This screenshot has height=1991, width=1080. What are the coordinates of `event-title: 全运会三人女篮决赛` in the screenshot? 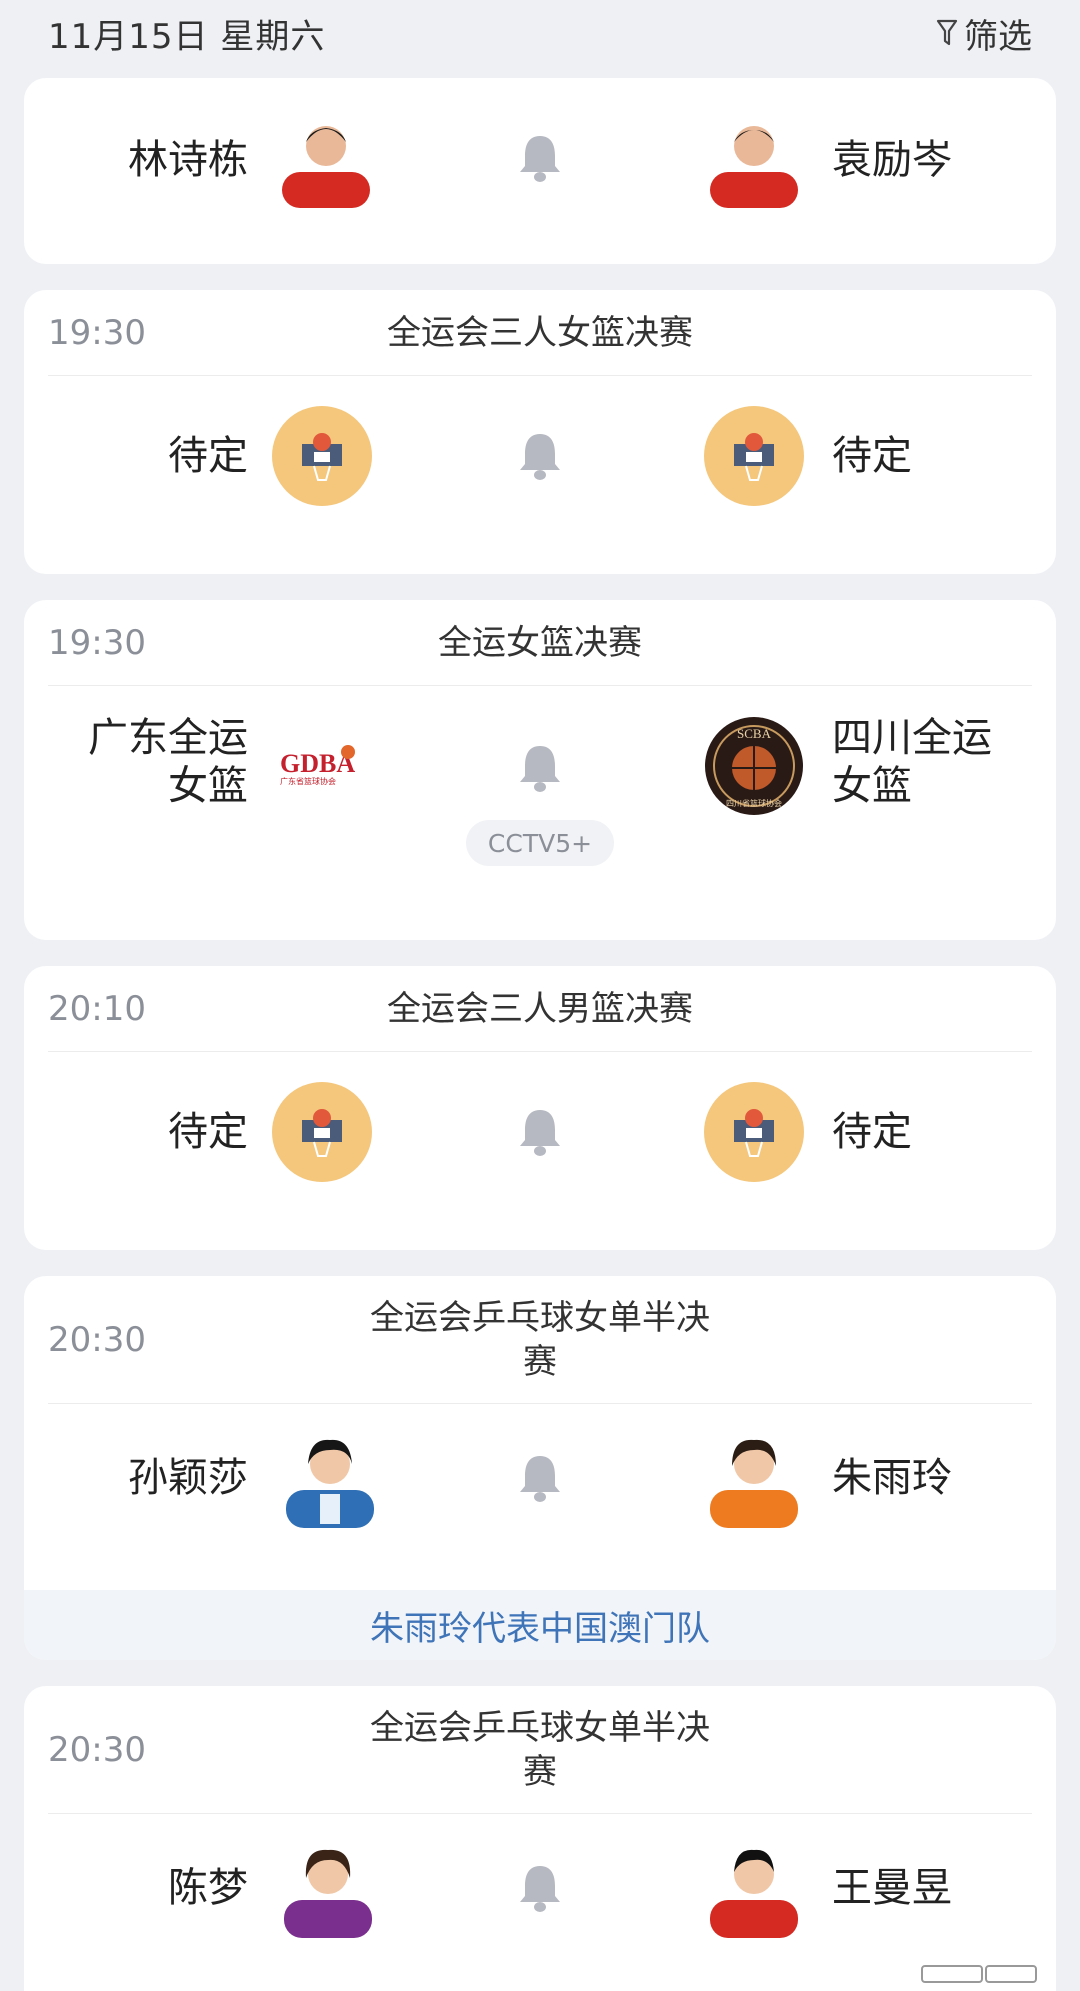 It's located at (540, 332).